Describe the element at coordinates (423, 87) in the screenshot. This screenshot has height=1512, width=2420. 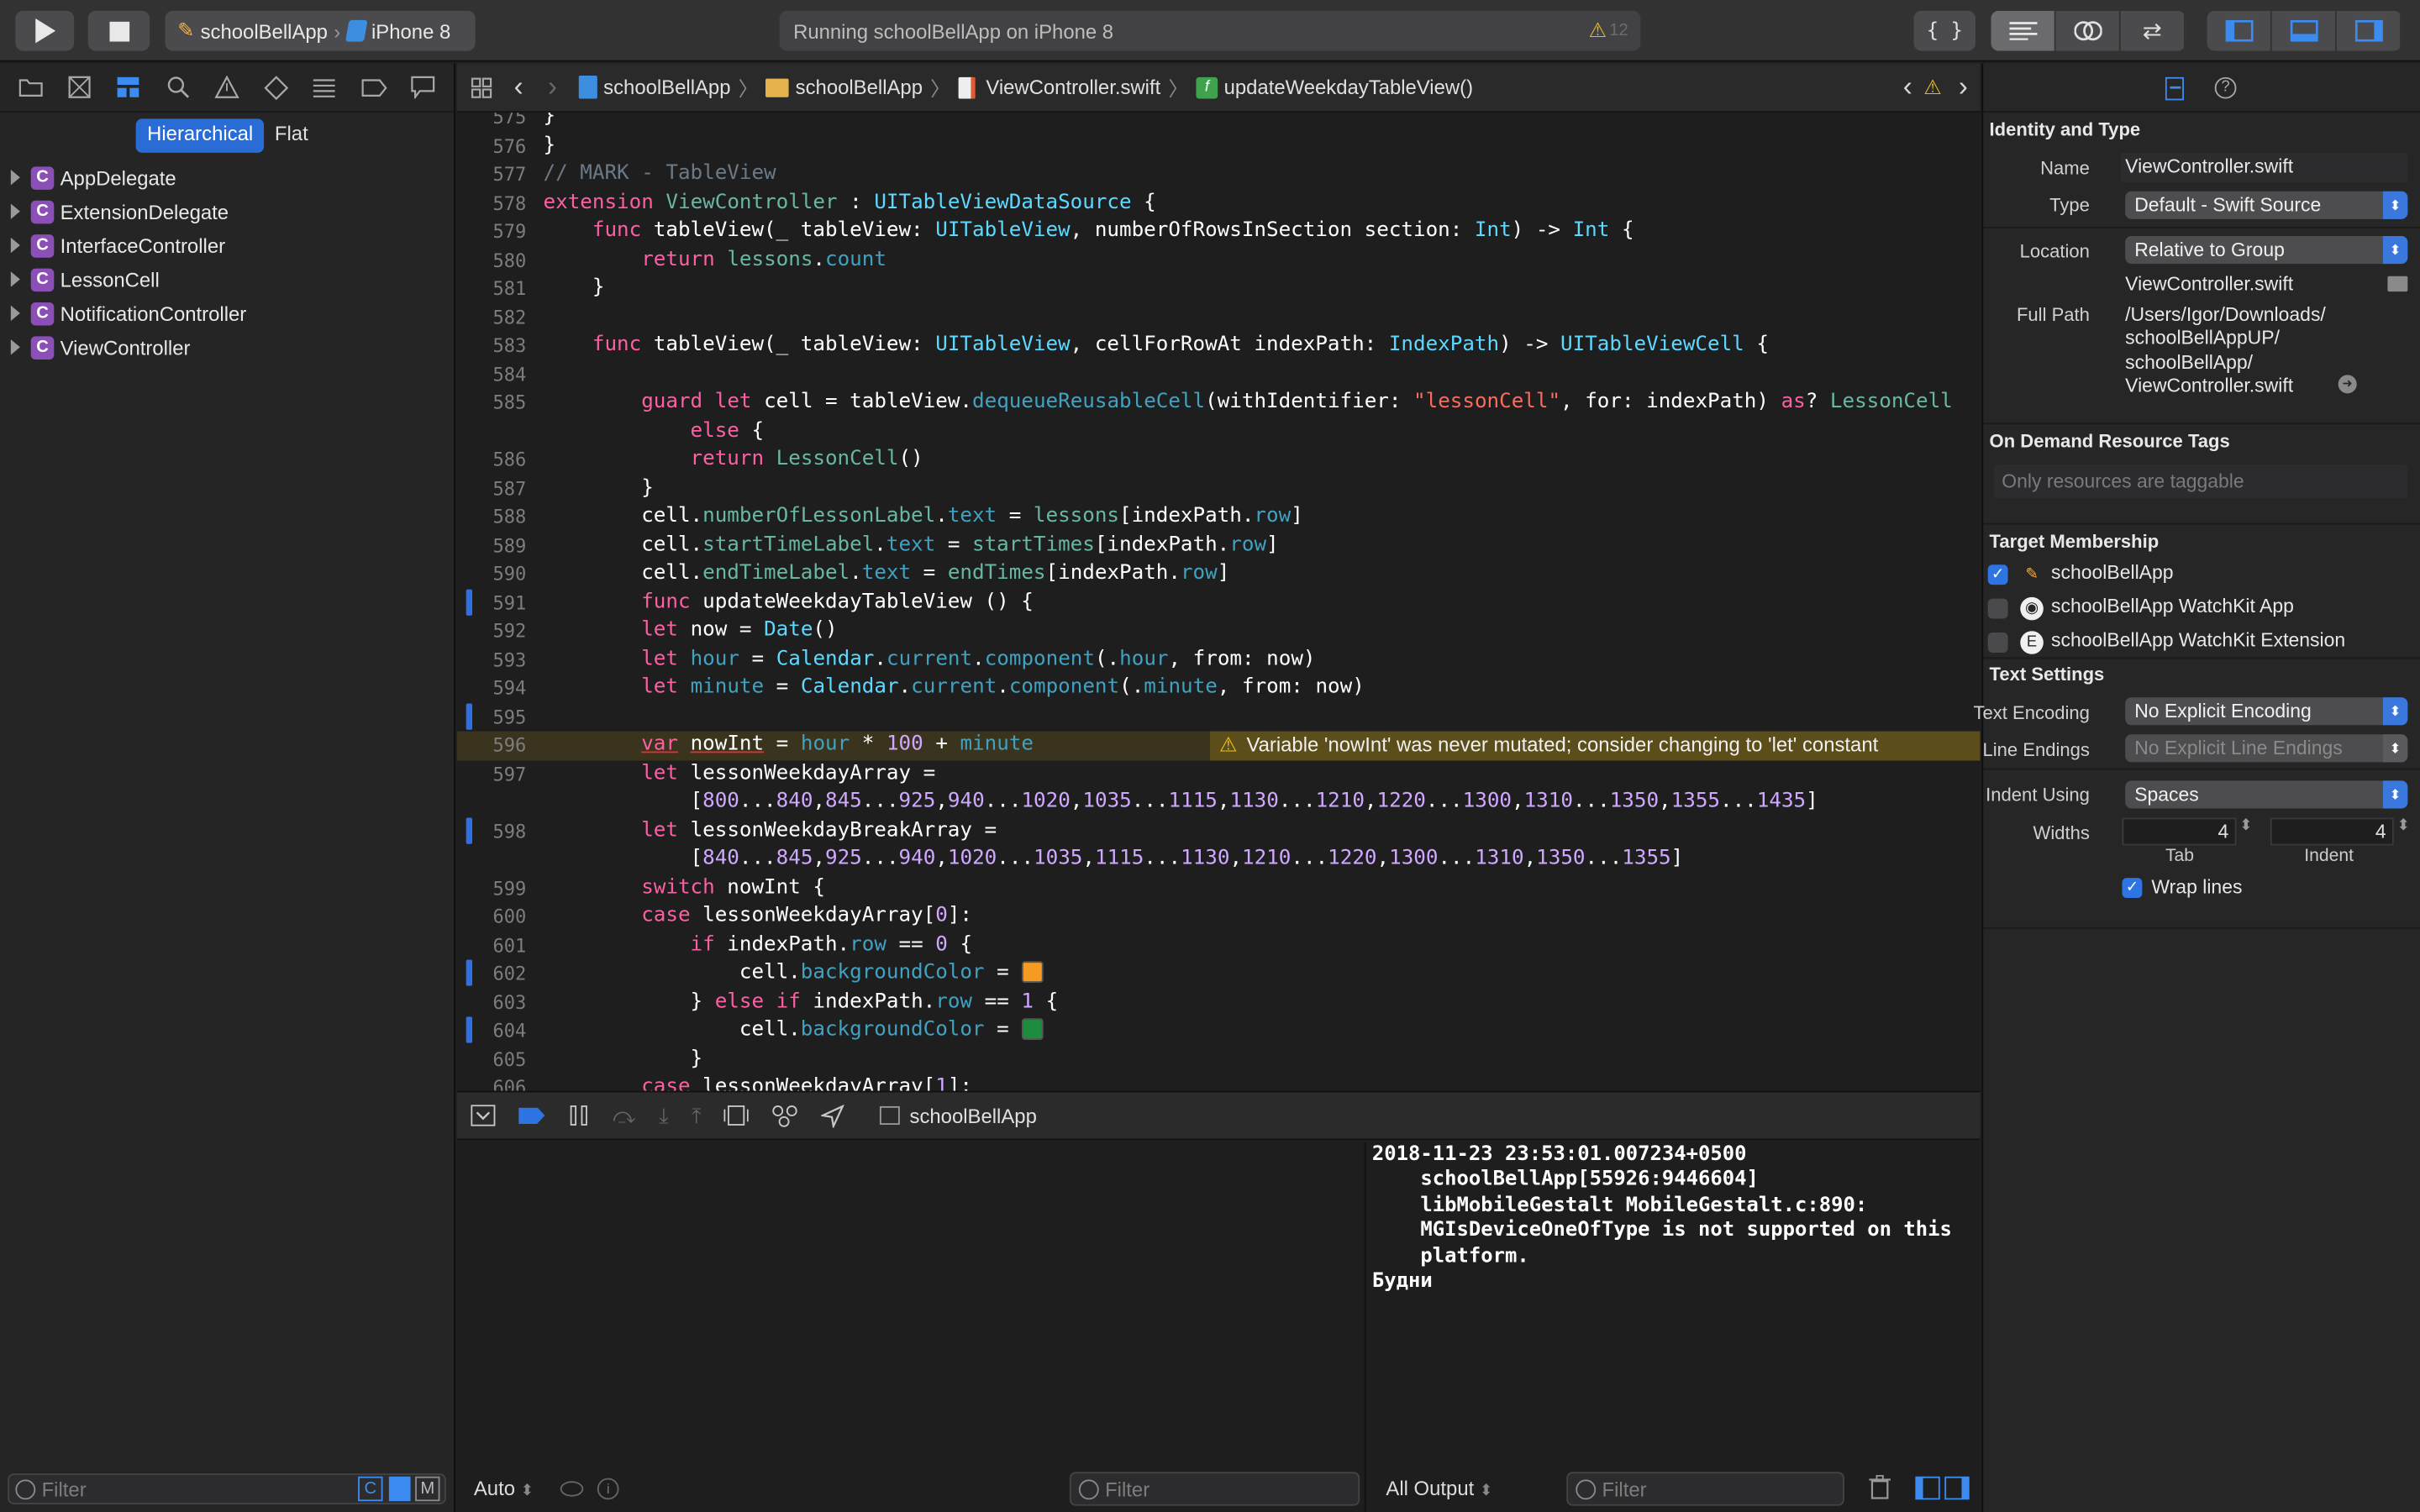
I see `report-icon` at that location.